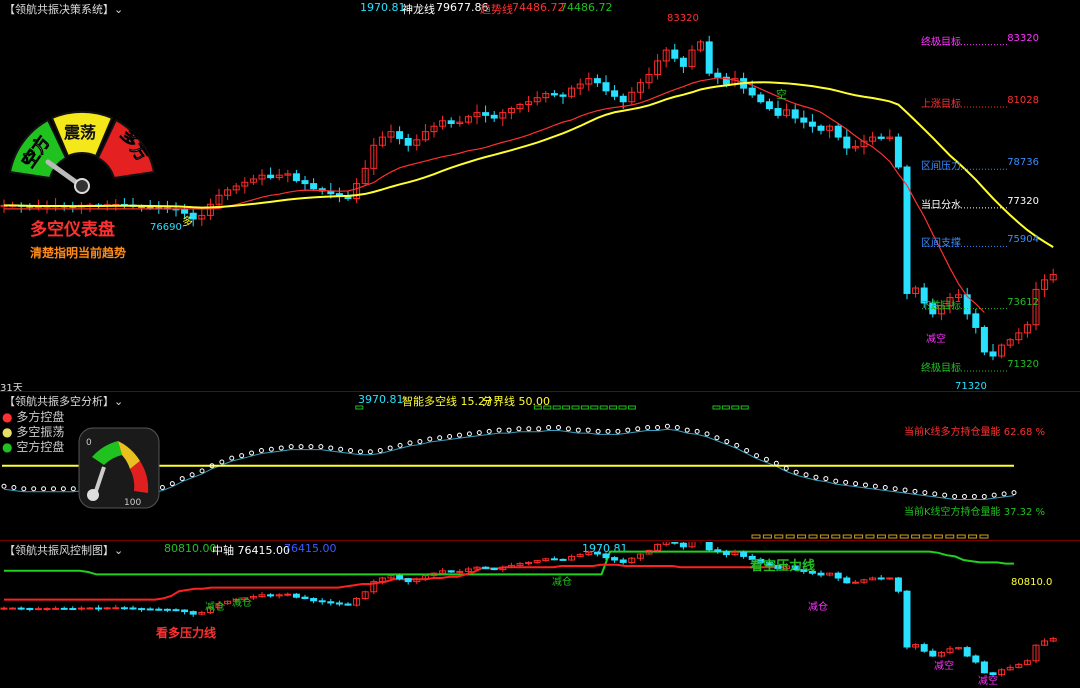 This screenshot has width=1080, height=688. Describe the element at coordinates (1032, 582) in the screenshot. I see `risk-right-value: 80810.0` at that location.